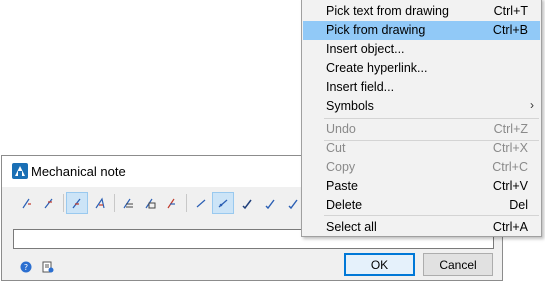  What do you see at coordinates (344, 205) in the screenshot?
I see `menu-item-label: Delete` at bounding box center [344, 205].